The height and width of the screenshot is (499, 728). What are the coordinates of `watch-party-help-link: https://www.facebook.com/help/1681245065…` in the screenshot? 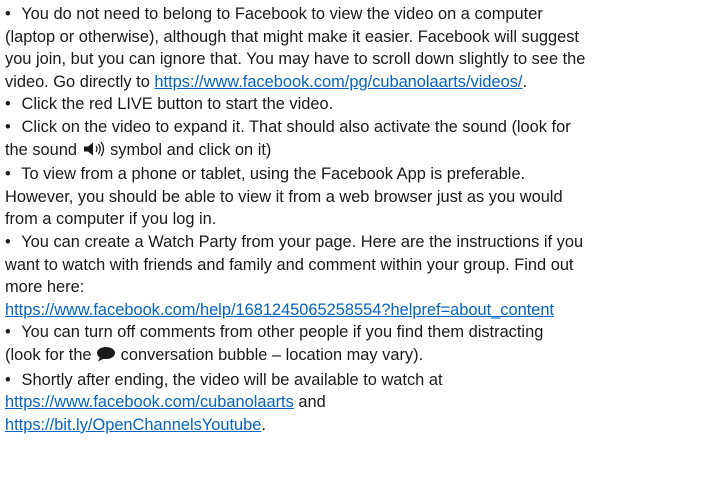 It's located at (279, 310).